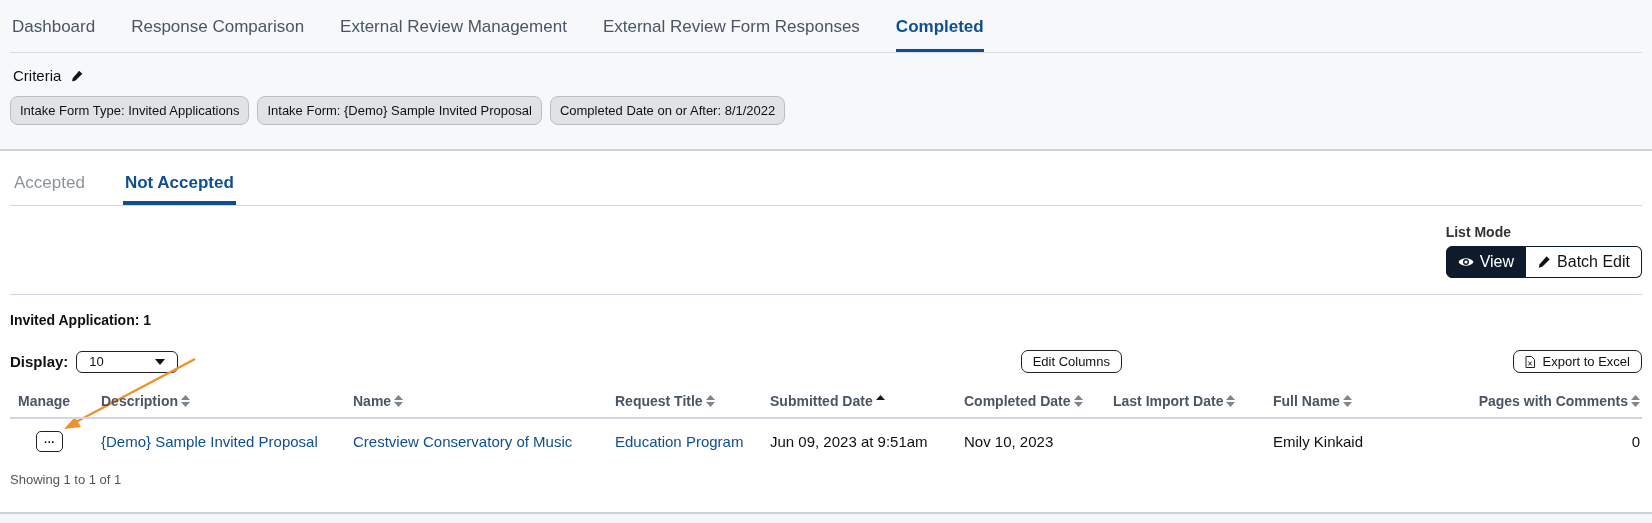 Image resolution: width=1652 pixels, height=523 pixels. I want to click on column-header: Last Import Date, so click(1168, 401).